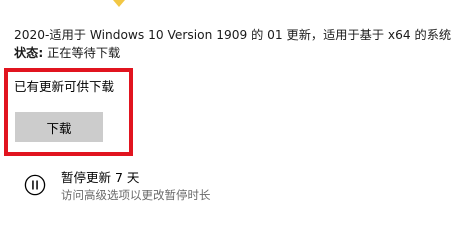  I want to click on download-button: 下载, so click(59, 127).